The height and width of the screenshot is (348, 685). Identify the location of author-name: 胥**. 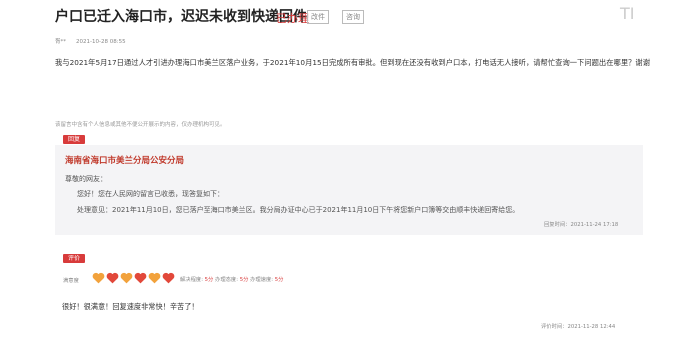
(61, 42).